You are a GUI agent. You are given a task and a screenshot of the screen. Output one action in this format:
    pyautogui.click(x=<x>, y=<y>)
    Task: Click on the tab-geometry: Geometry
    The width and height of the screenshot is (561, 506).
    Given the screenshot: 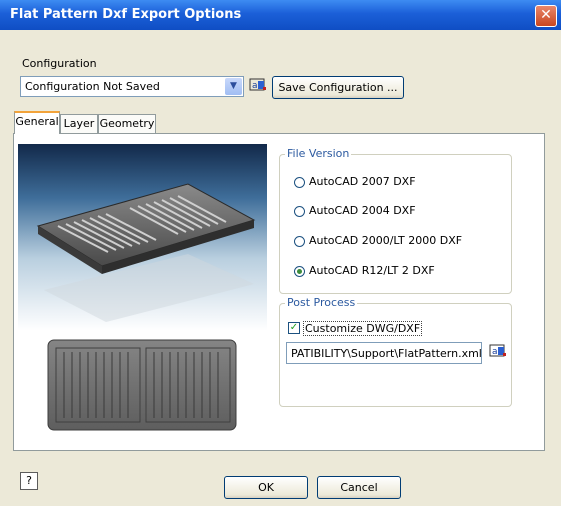 What is the action you would take?
    pyautogui.click(x=127, y=123)
    